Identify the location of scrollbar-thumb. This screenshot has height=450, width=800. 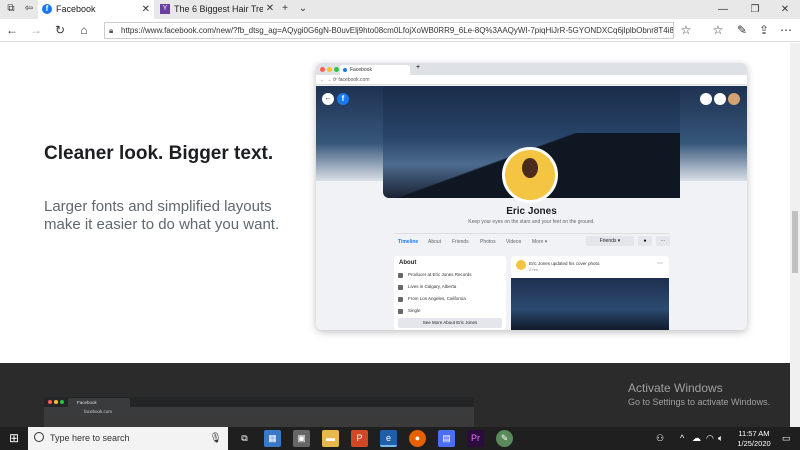
(795, 242).